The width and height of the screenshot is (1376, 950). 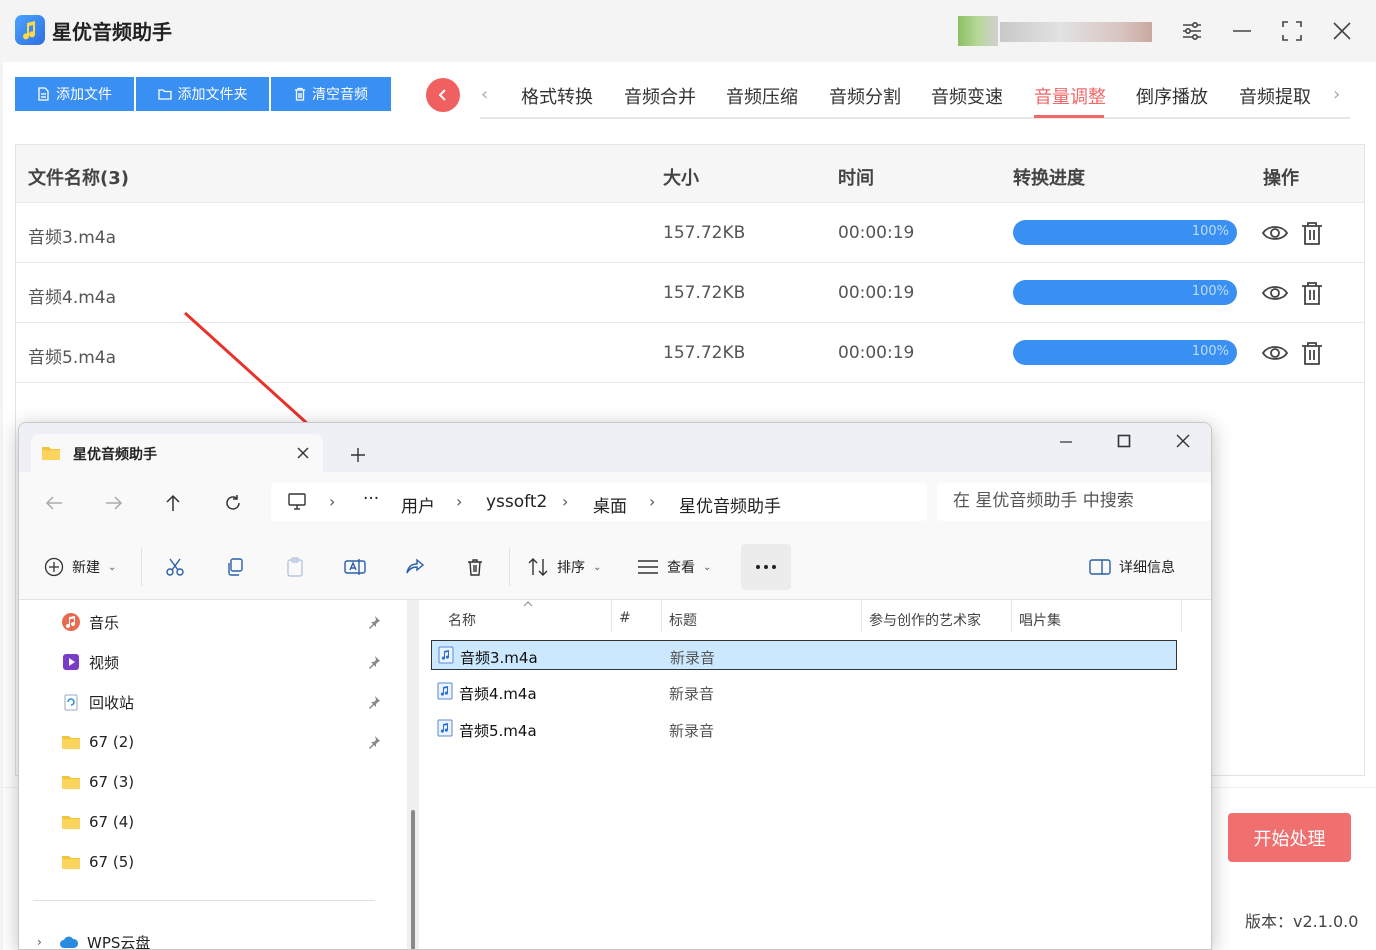 I want to click on progress-bar: 100%, so click(x=1125, y=352).